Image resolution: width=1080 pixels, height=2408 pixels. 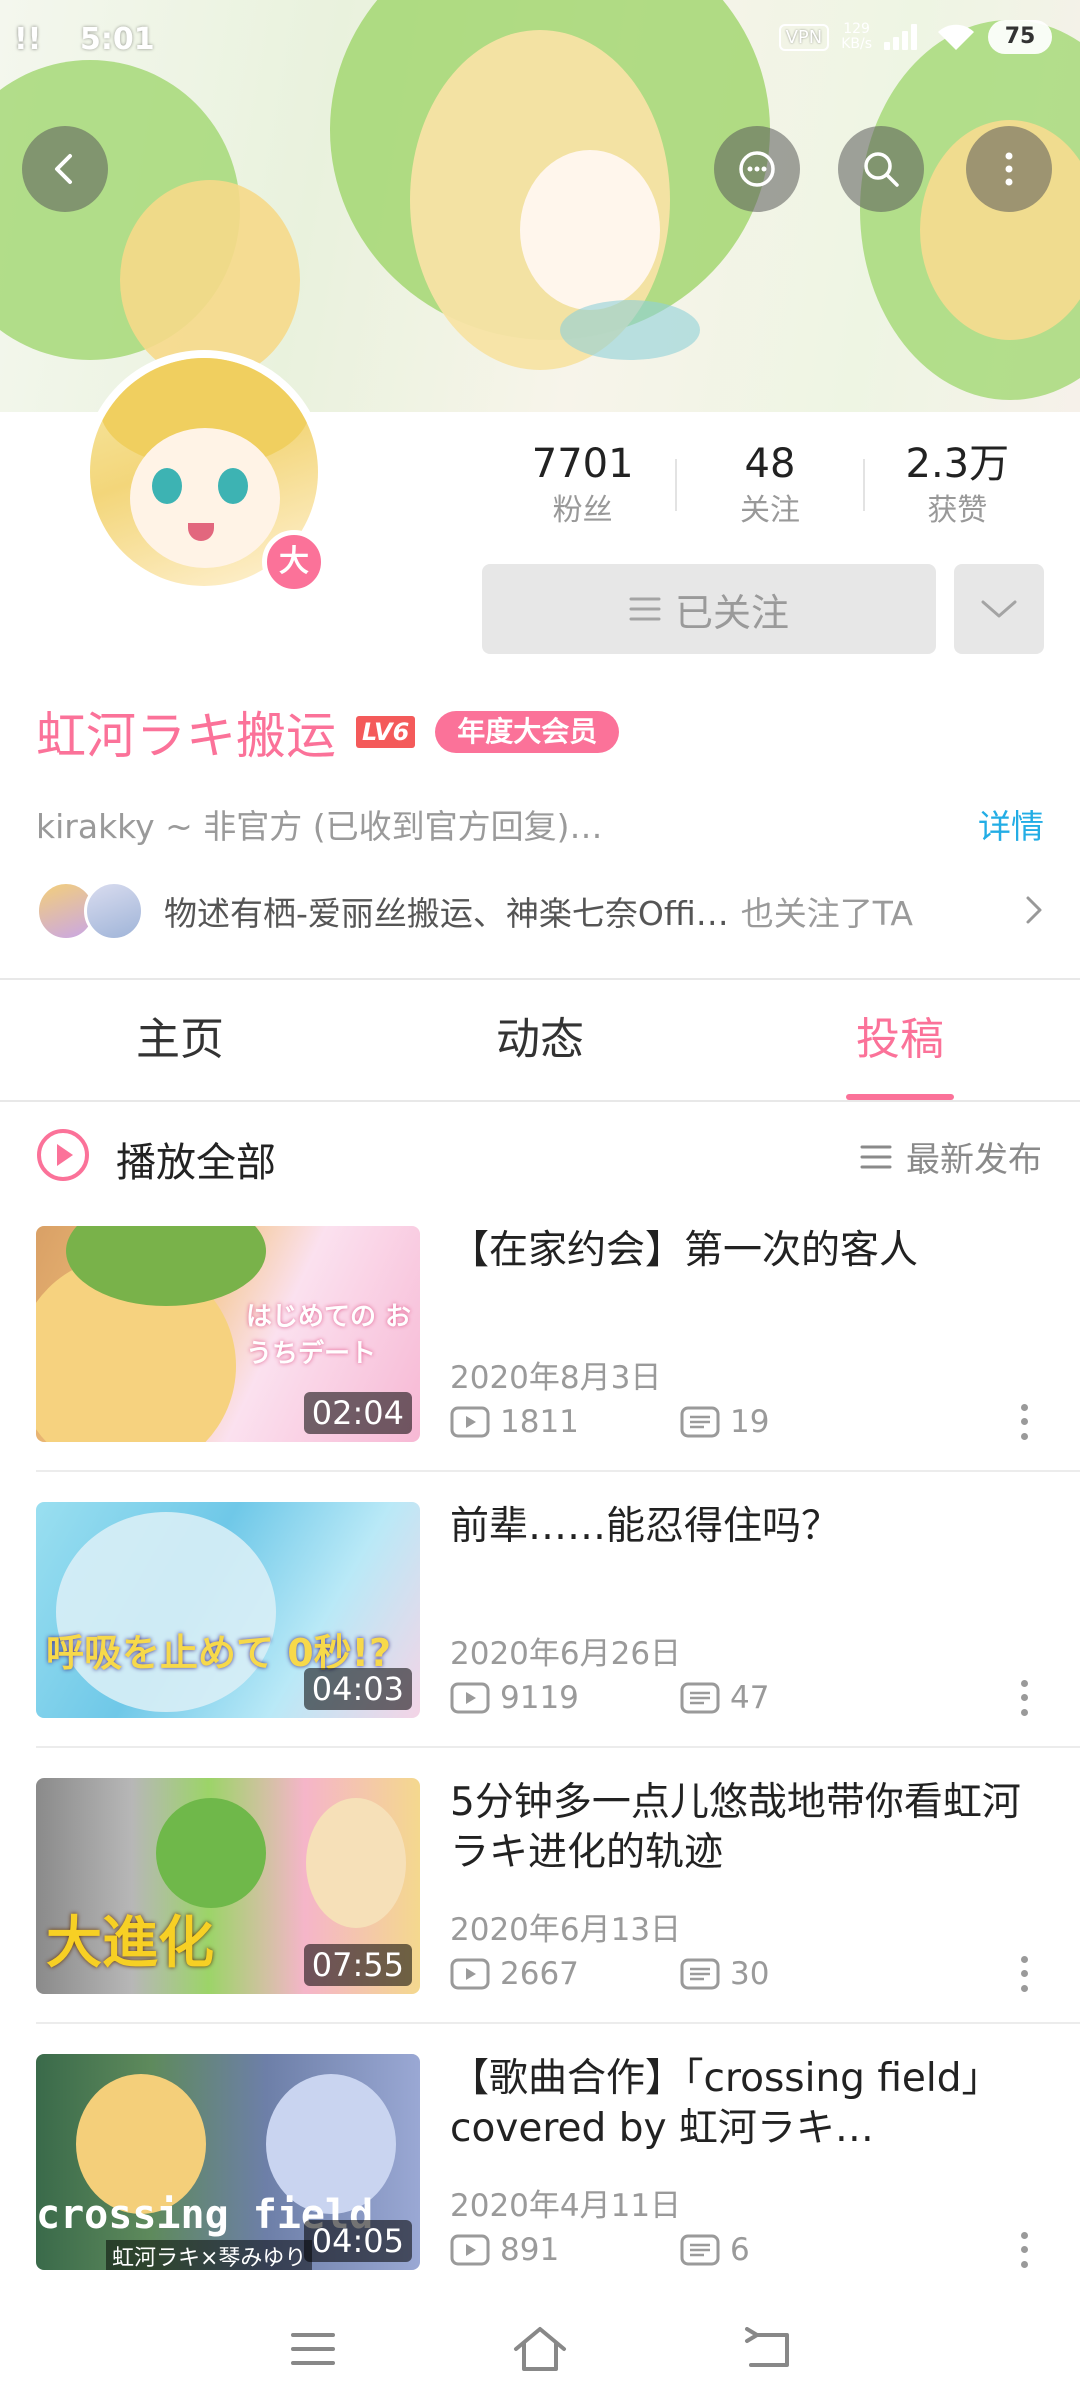 I want to click on more-button, so click(x=1009, y=169).